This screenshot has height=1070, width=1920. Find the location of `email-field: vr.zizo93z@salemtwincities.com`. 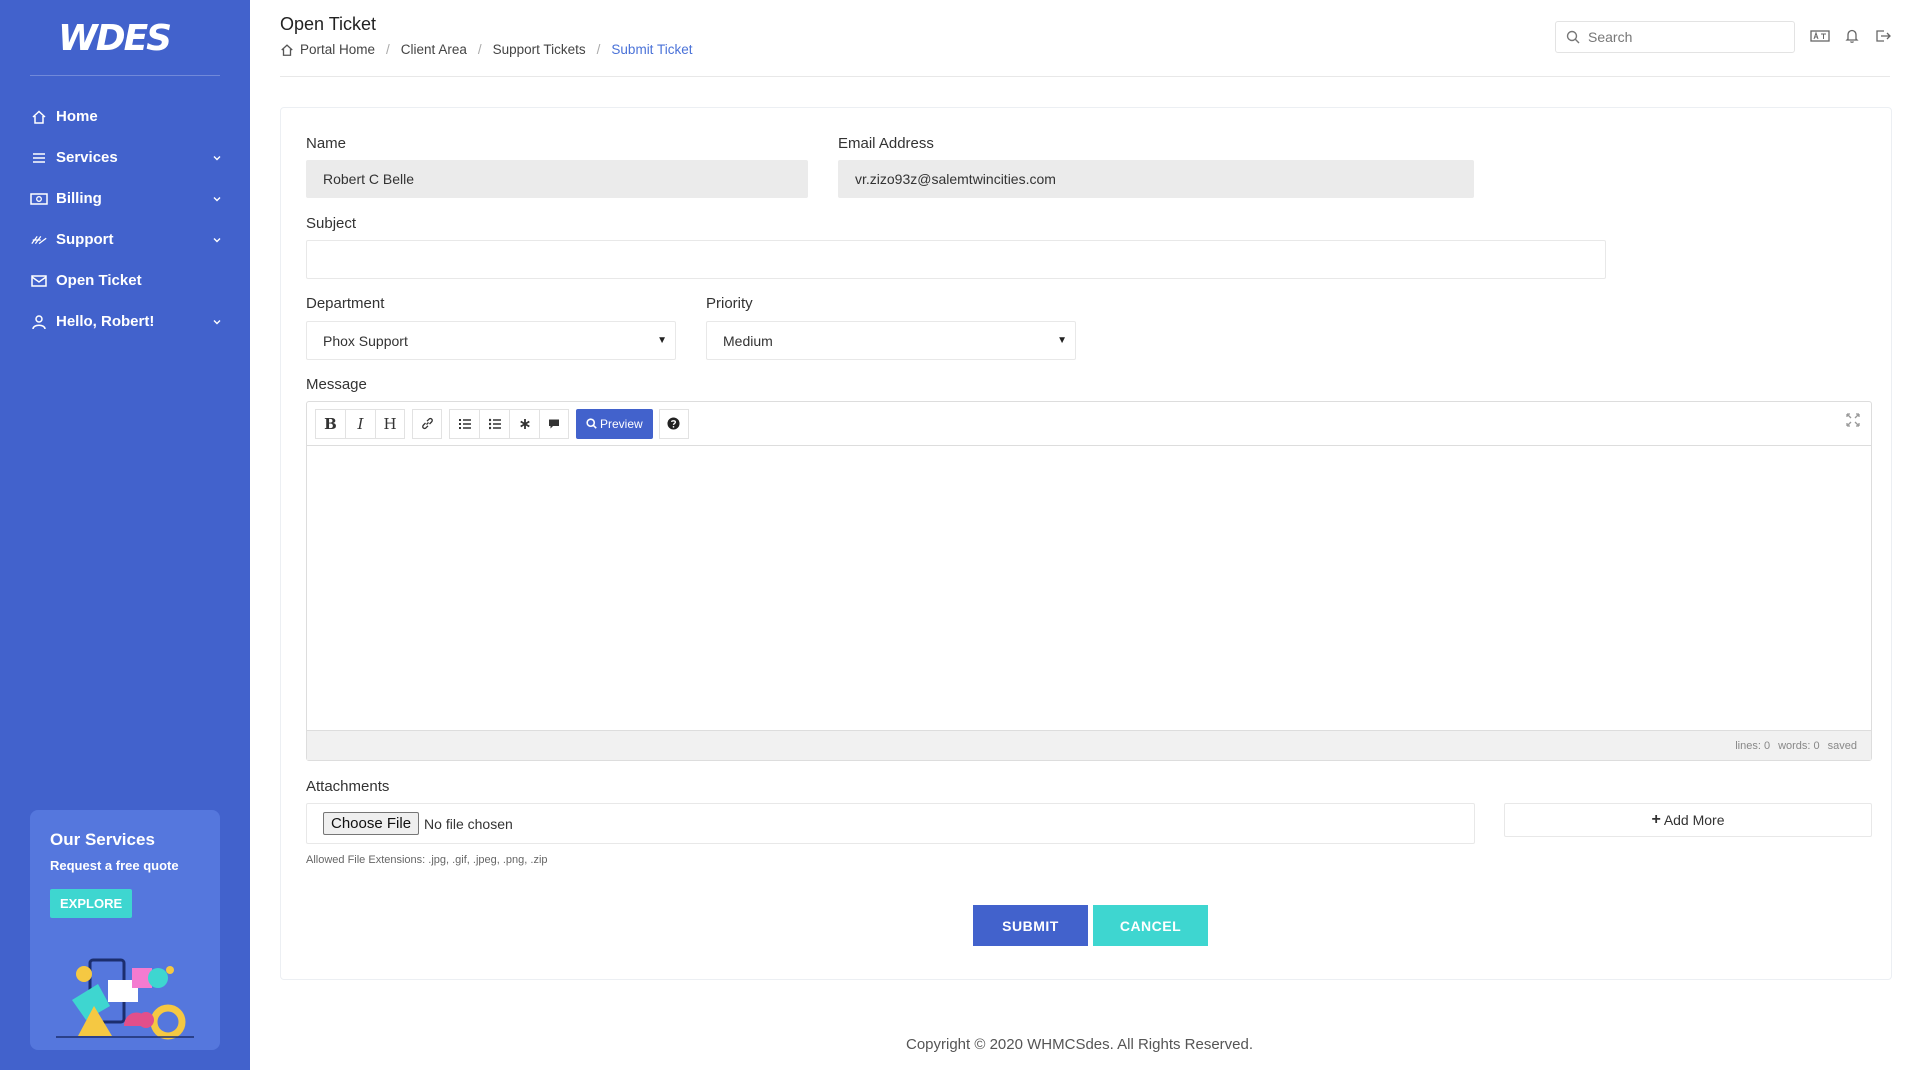

email-field: vr.zizo93z@salemtwincities.com is located at coordinates (1156, 179).